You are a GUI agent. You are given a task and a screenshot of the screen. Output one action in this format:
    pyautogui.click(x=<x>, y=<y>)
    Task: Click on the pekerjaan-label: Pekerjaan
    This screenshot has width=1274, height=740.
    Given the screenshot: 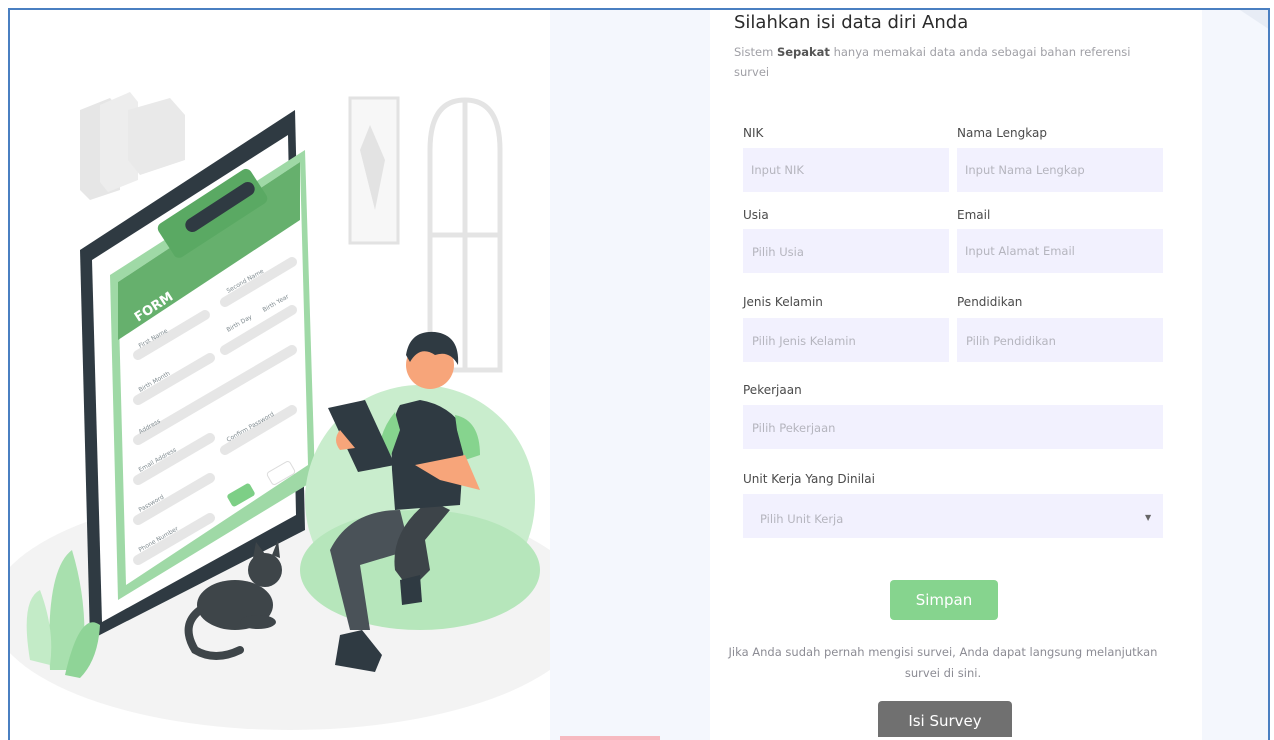 What is the action you would take?
    pyautogui.click(x=772, y=390)
    